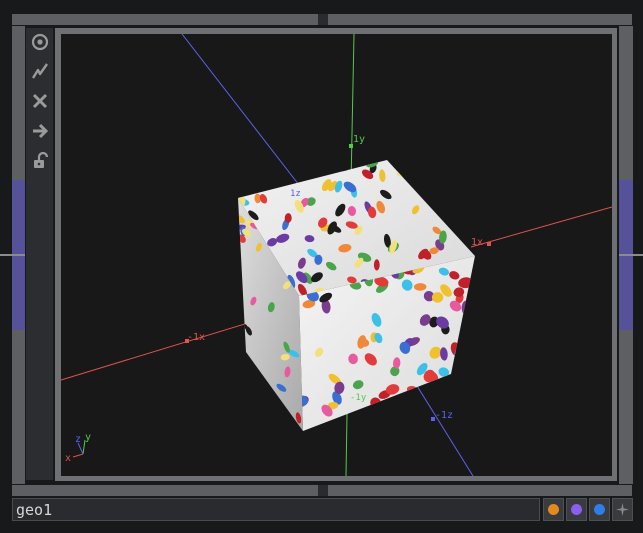  I want to click on bottom-center-notch, so click(323, 490).